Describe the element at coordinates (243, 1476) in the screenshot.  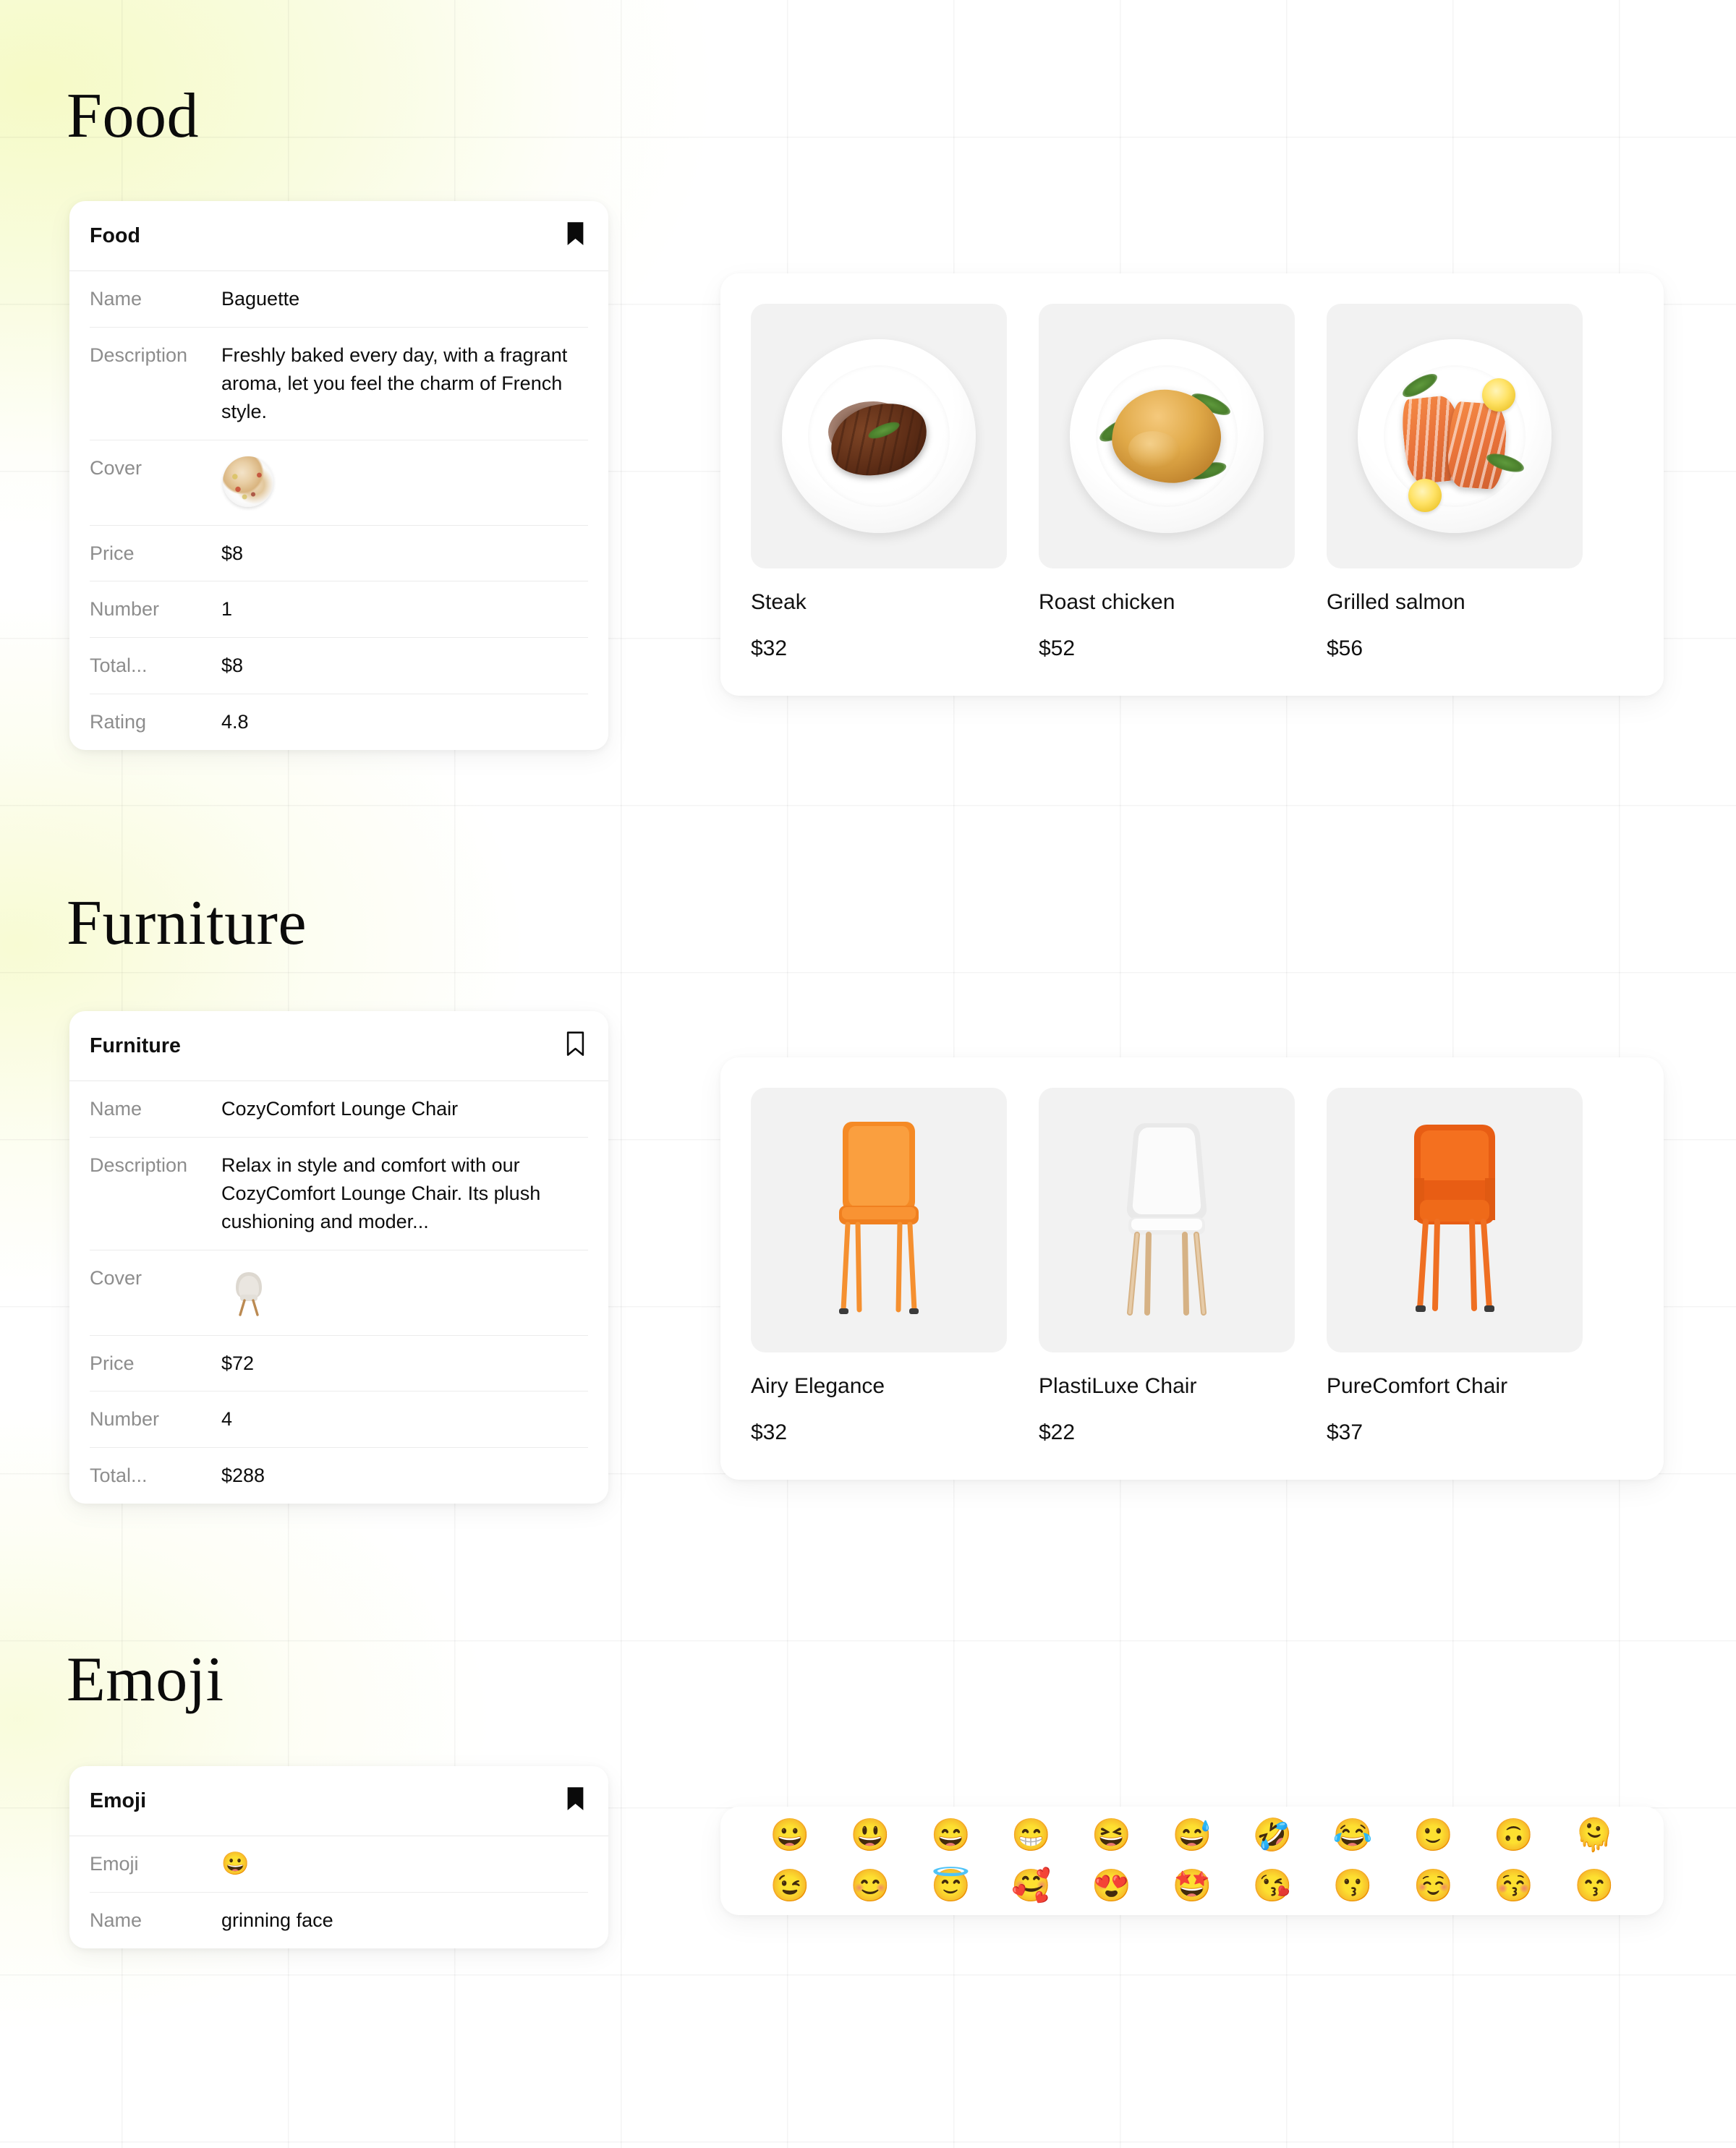
I see `row-value: $288` at that location.